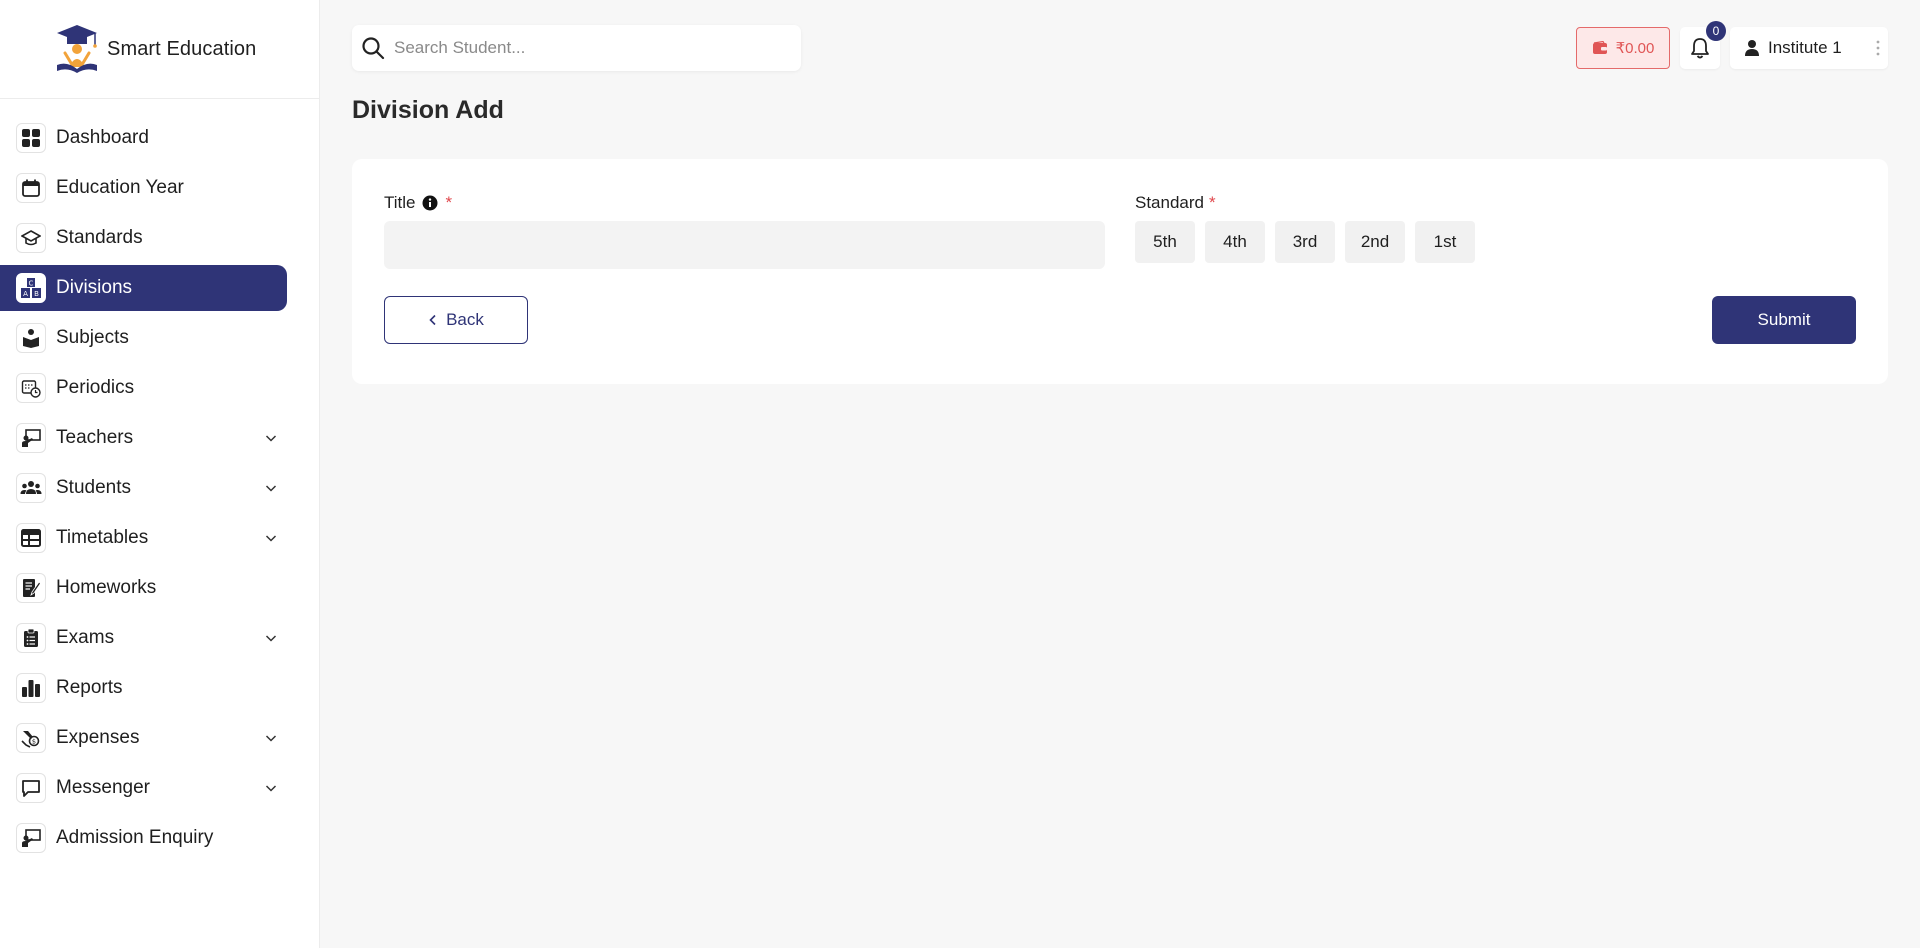 Image resolution: width=1920 pixels, height=948 pixels. I want to click on standard-field-label: Standard *, so click(1175, 203).